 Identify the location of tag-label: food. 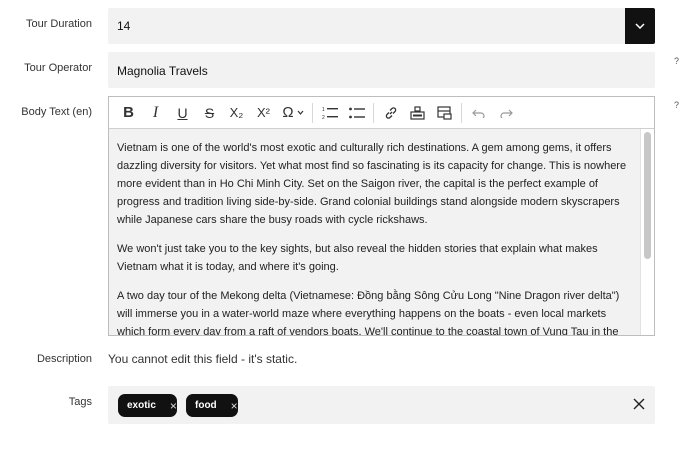
(206, 405).